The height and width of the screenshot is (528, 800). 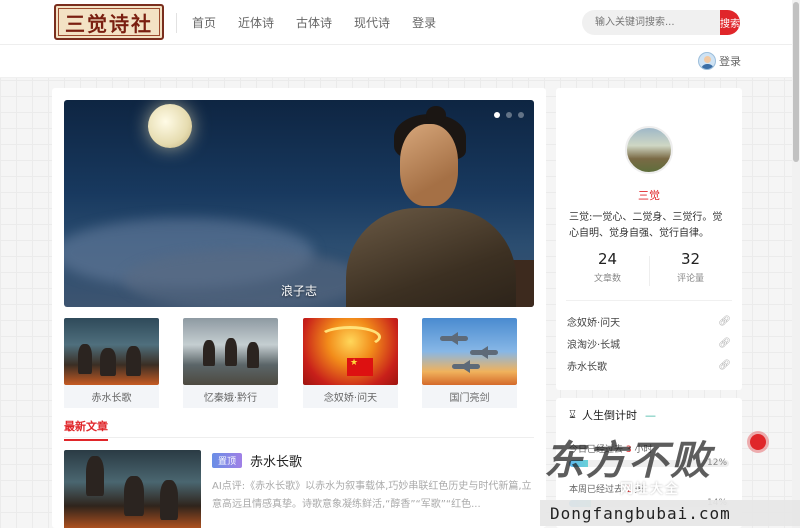 I want to click on article-title: 赤水长歌, so click(x=276, y=460).